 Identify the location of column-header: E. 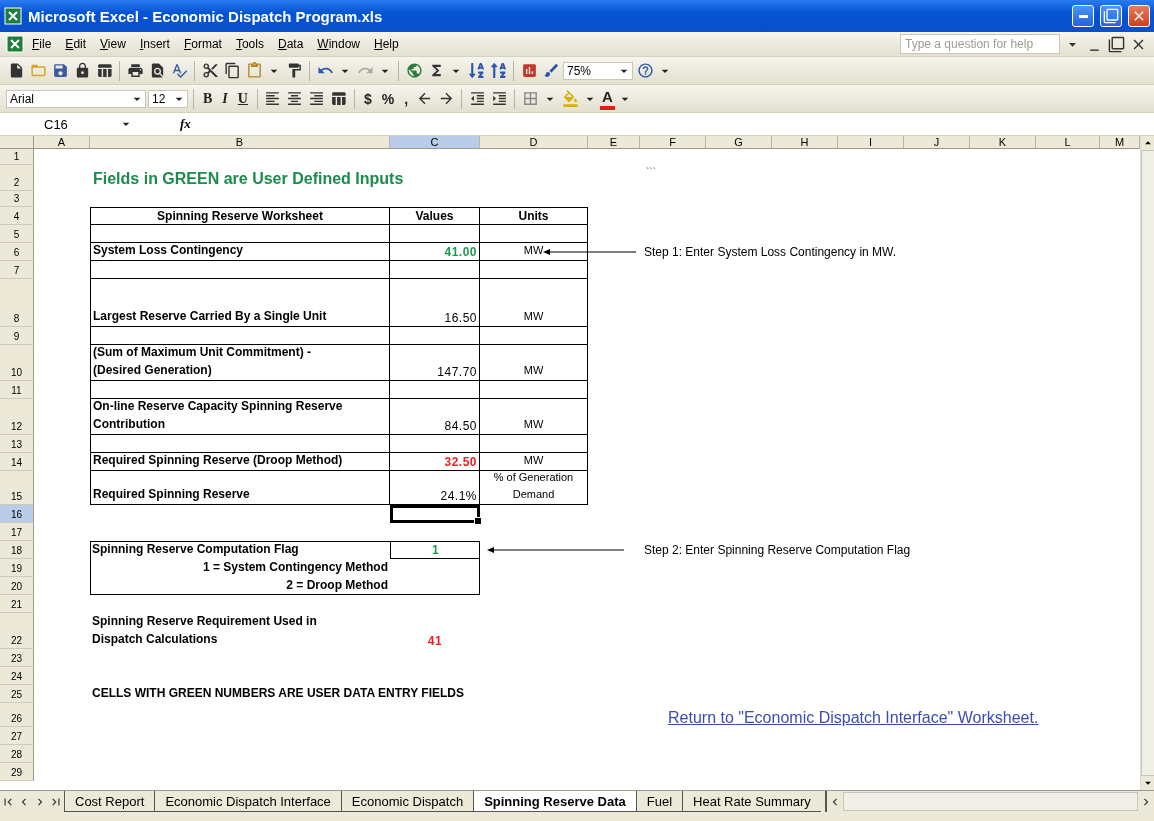
(614, 142).